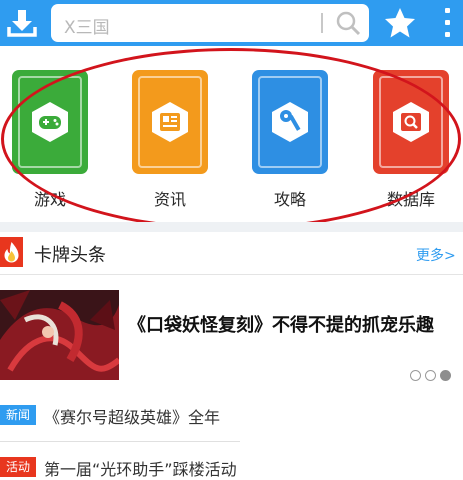 The width and height of the screenshot is (463, 480). What do you see at coordinates (87, 25) in the screenshot?
I see `search-input: X三国` at bounding box center [87, 25].